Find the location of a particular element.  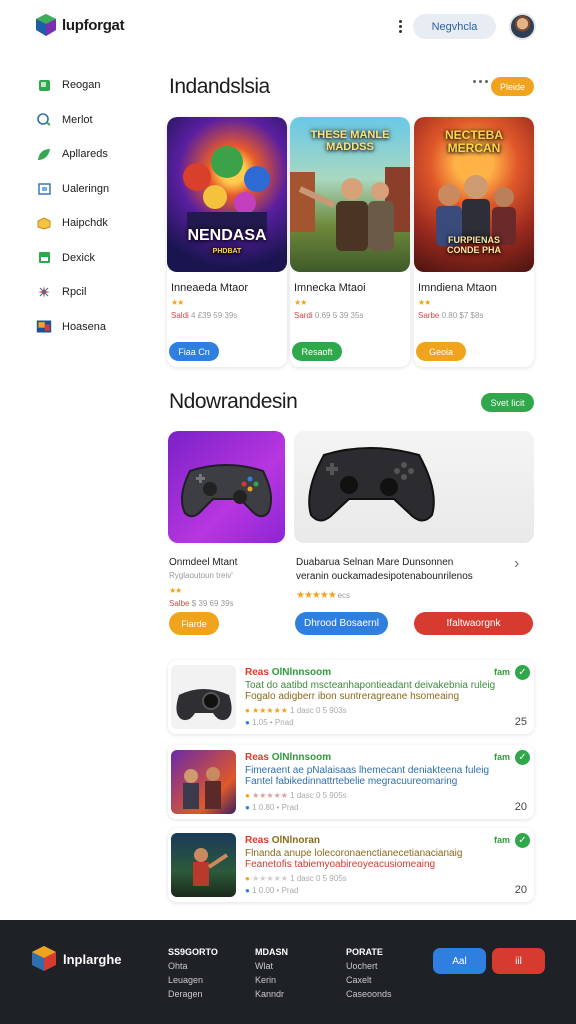

sidebar-item-apllareds: Apllareds is located at coordinates (91, 154).